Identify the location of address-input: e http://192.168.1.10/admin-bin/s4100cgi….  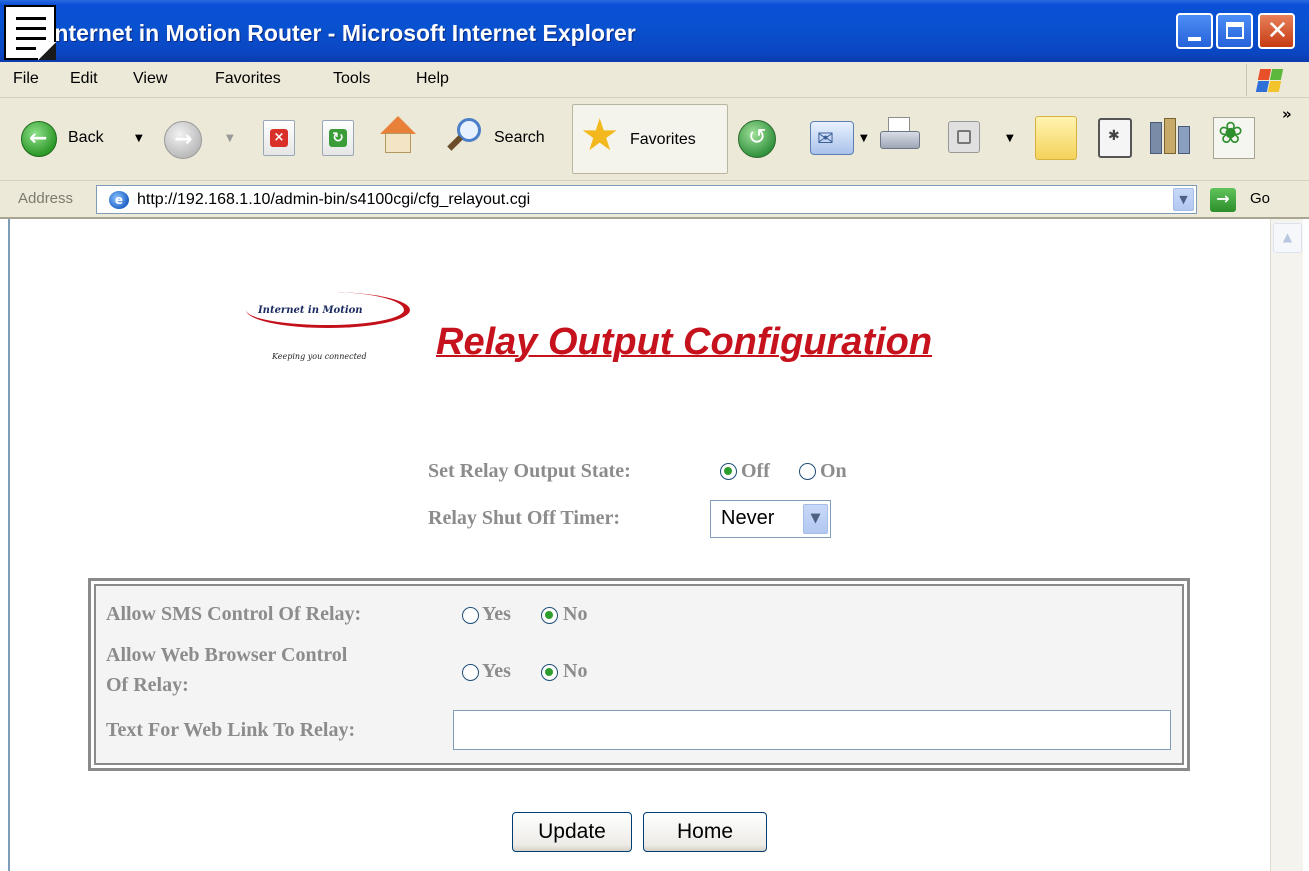
(646, 199).